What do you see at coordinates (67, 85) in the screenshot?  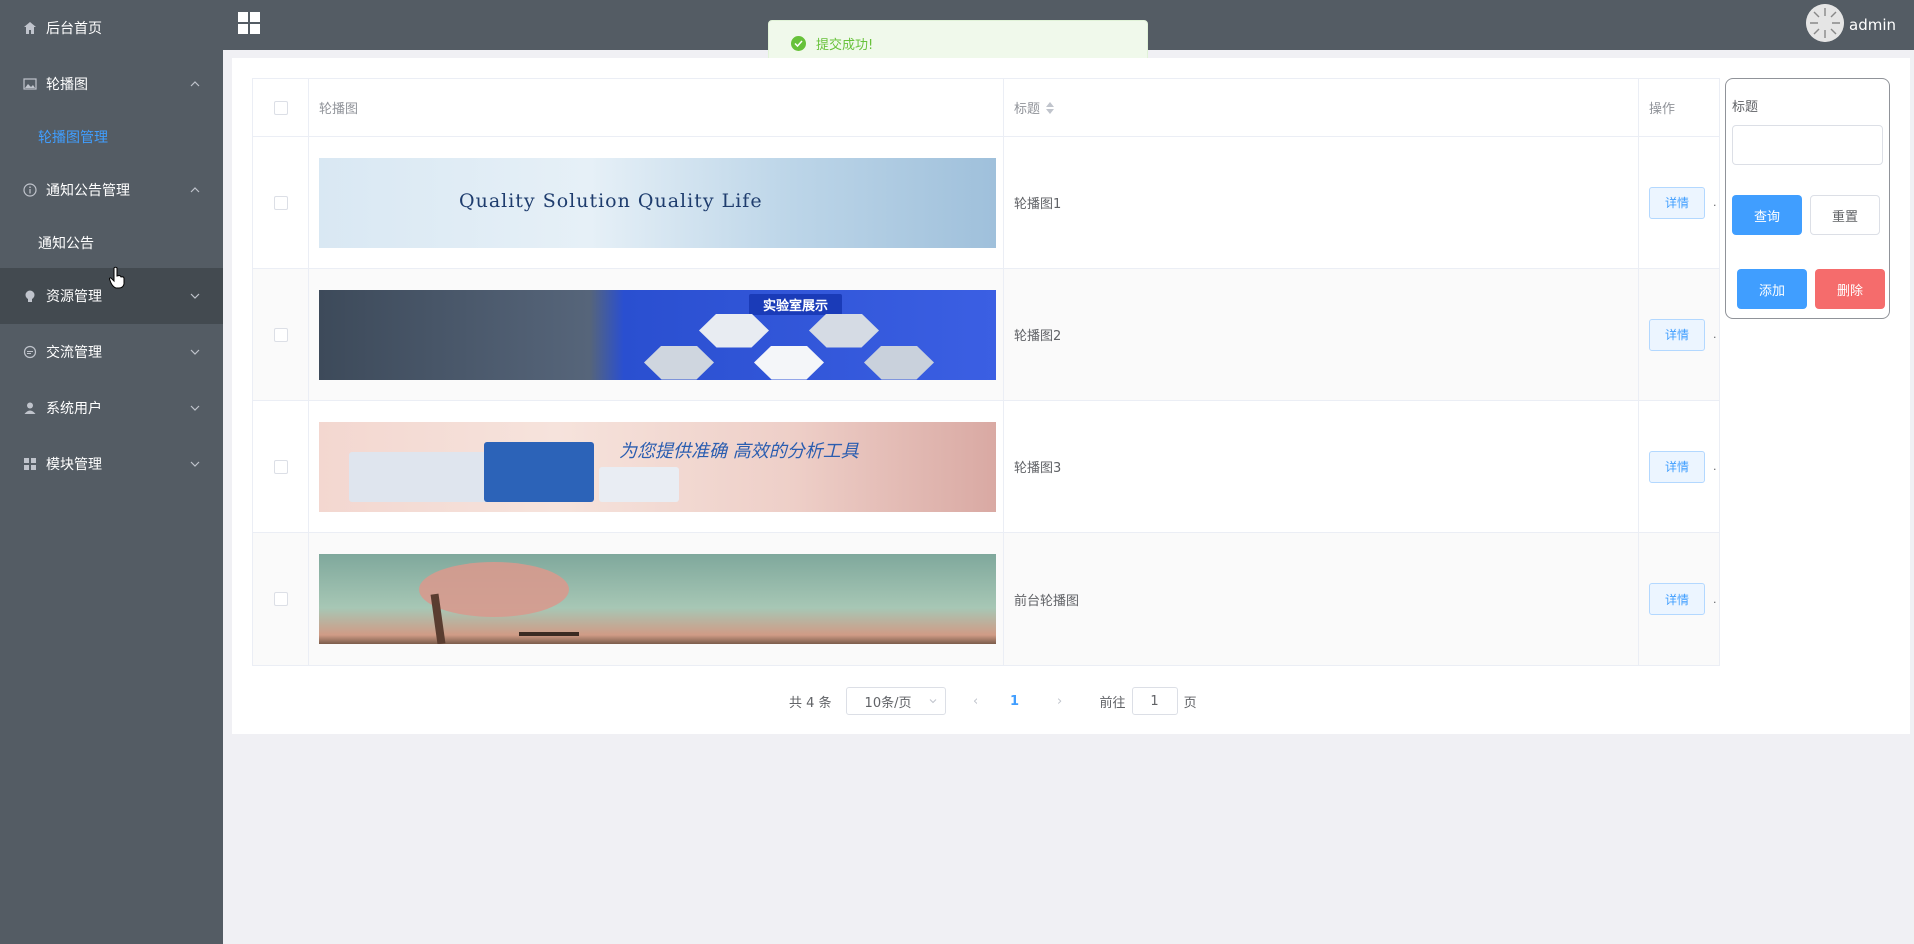 I see `sidebar-item-label: 轮播图` at bounding box center [67, 85].